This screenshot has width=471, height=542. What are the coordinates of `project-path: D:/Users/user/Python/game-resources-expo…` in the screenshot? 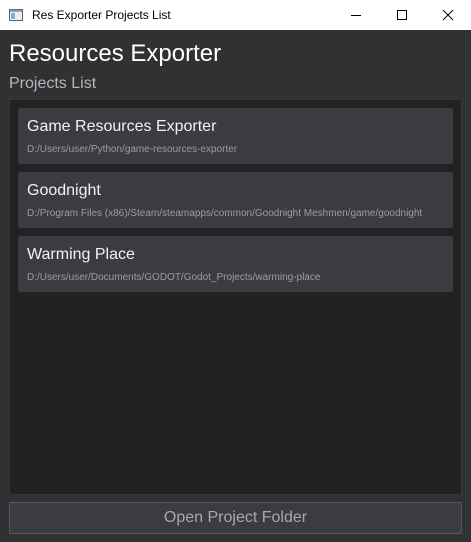 It's located at (132, 149).